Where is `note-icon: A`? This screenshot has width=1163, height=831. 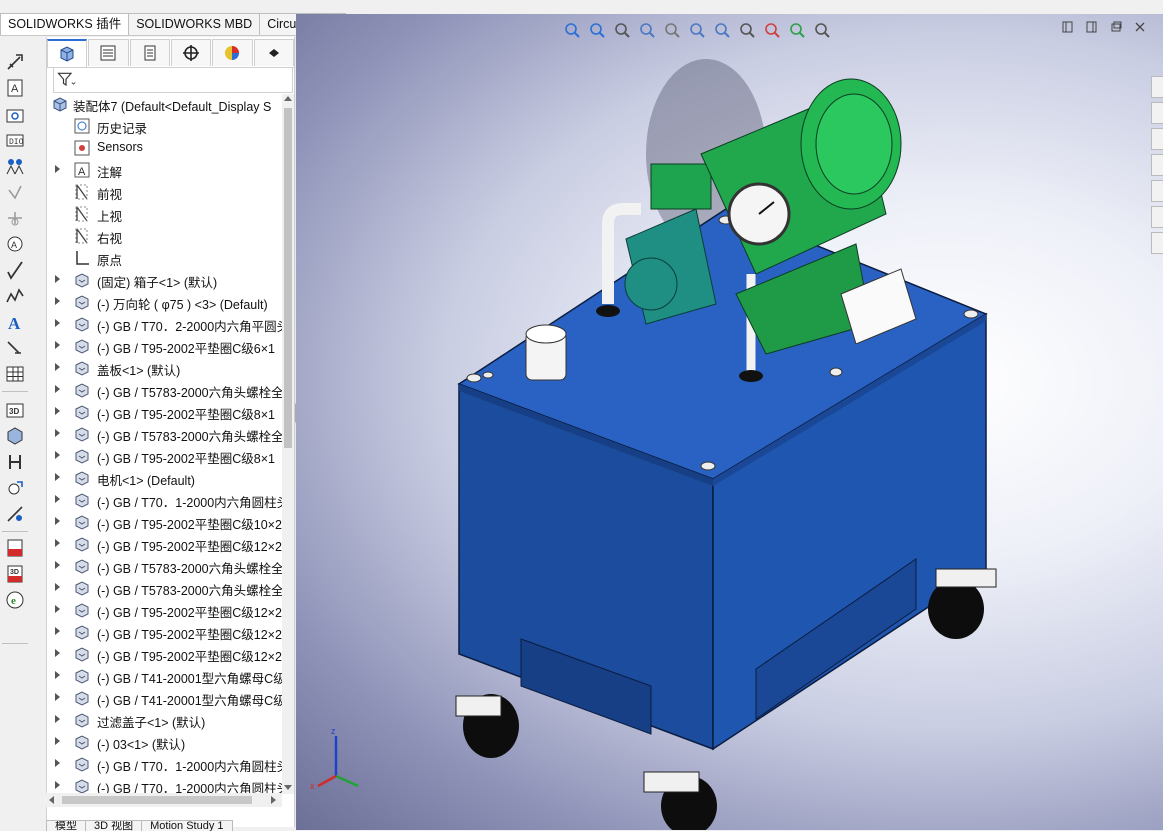 note-icon: A is located at coordinates (15, 88).